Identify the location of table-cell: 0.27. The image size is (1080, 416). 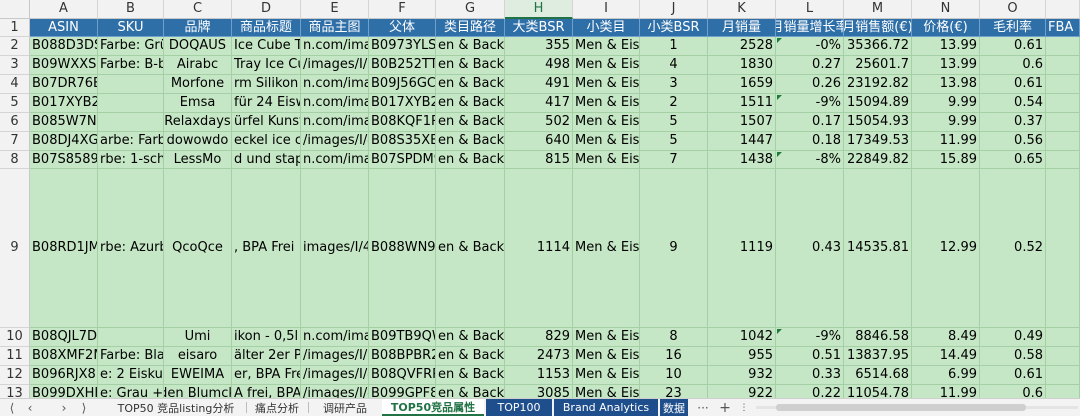
(810, 65).